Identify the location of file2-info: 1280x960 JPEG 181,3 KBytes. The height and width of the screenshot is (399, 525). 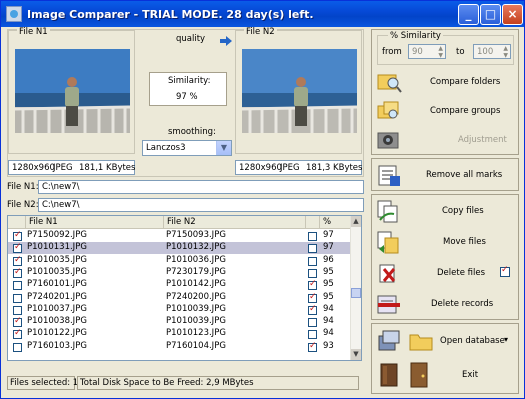
(298, 167).